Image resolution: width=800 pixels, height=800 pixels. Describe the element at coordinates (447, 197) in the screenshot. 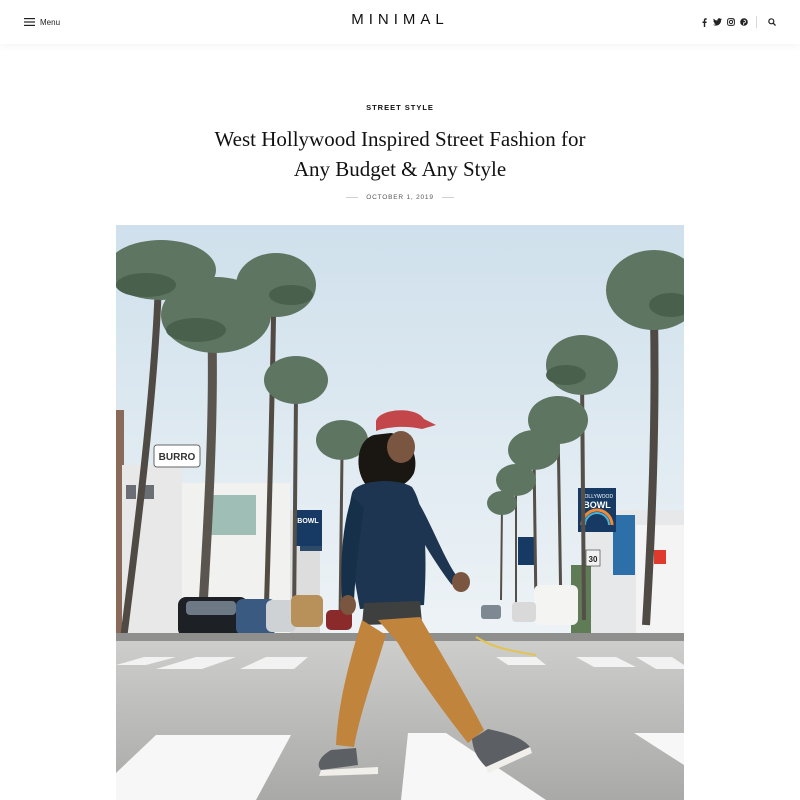

I see `date-rule-right` at that location.